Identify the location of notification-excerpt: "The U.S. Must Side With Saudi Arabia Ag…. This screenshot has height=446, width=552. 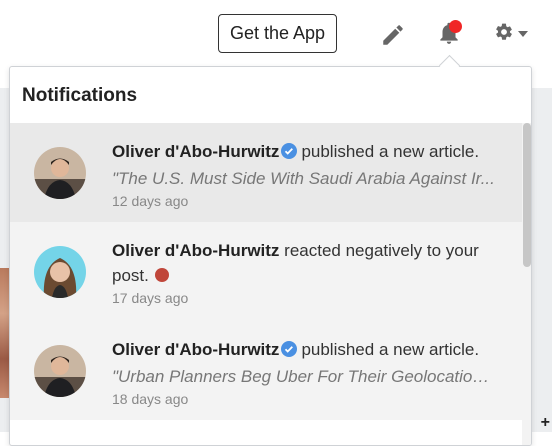
(304, 178).